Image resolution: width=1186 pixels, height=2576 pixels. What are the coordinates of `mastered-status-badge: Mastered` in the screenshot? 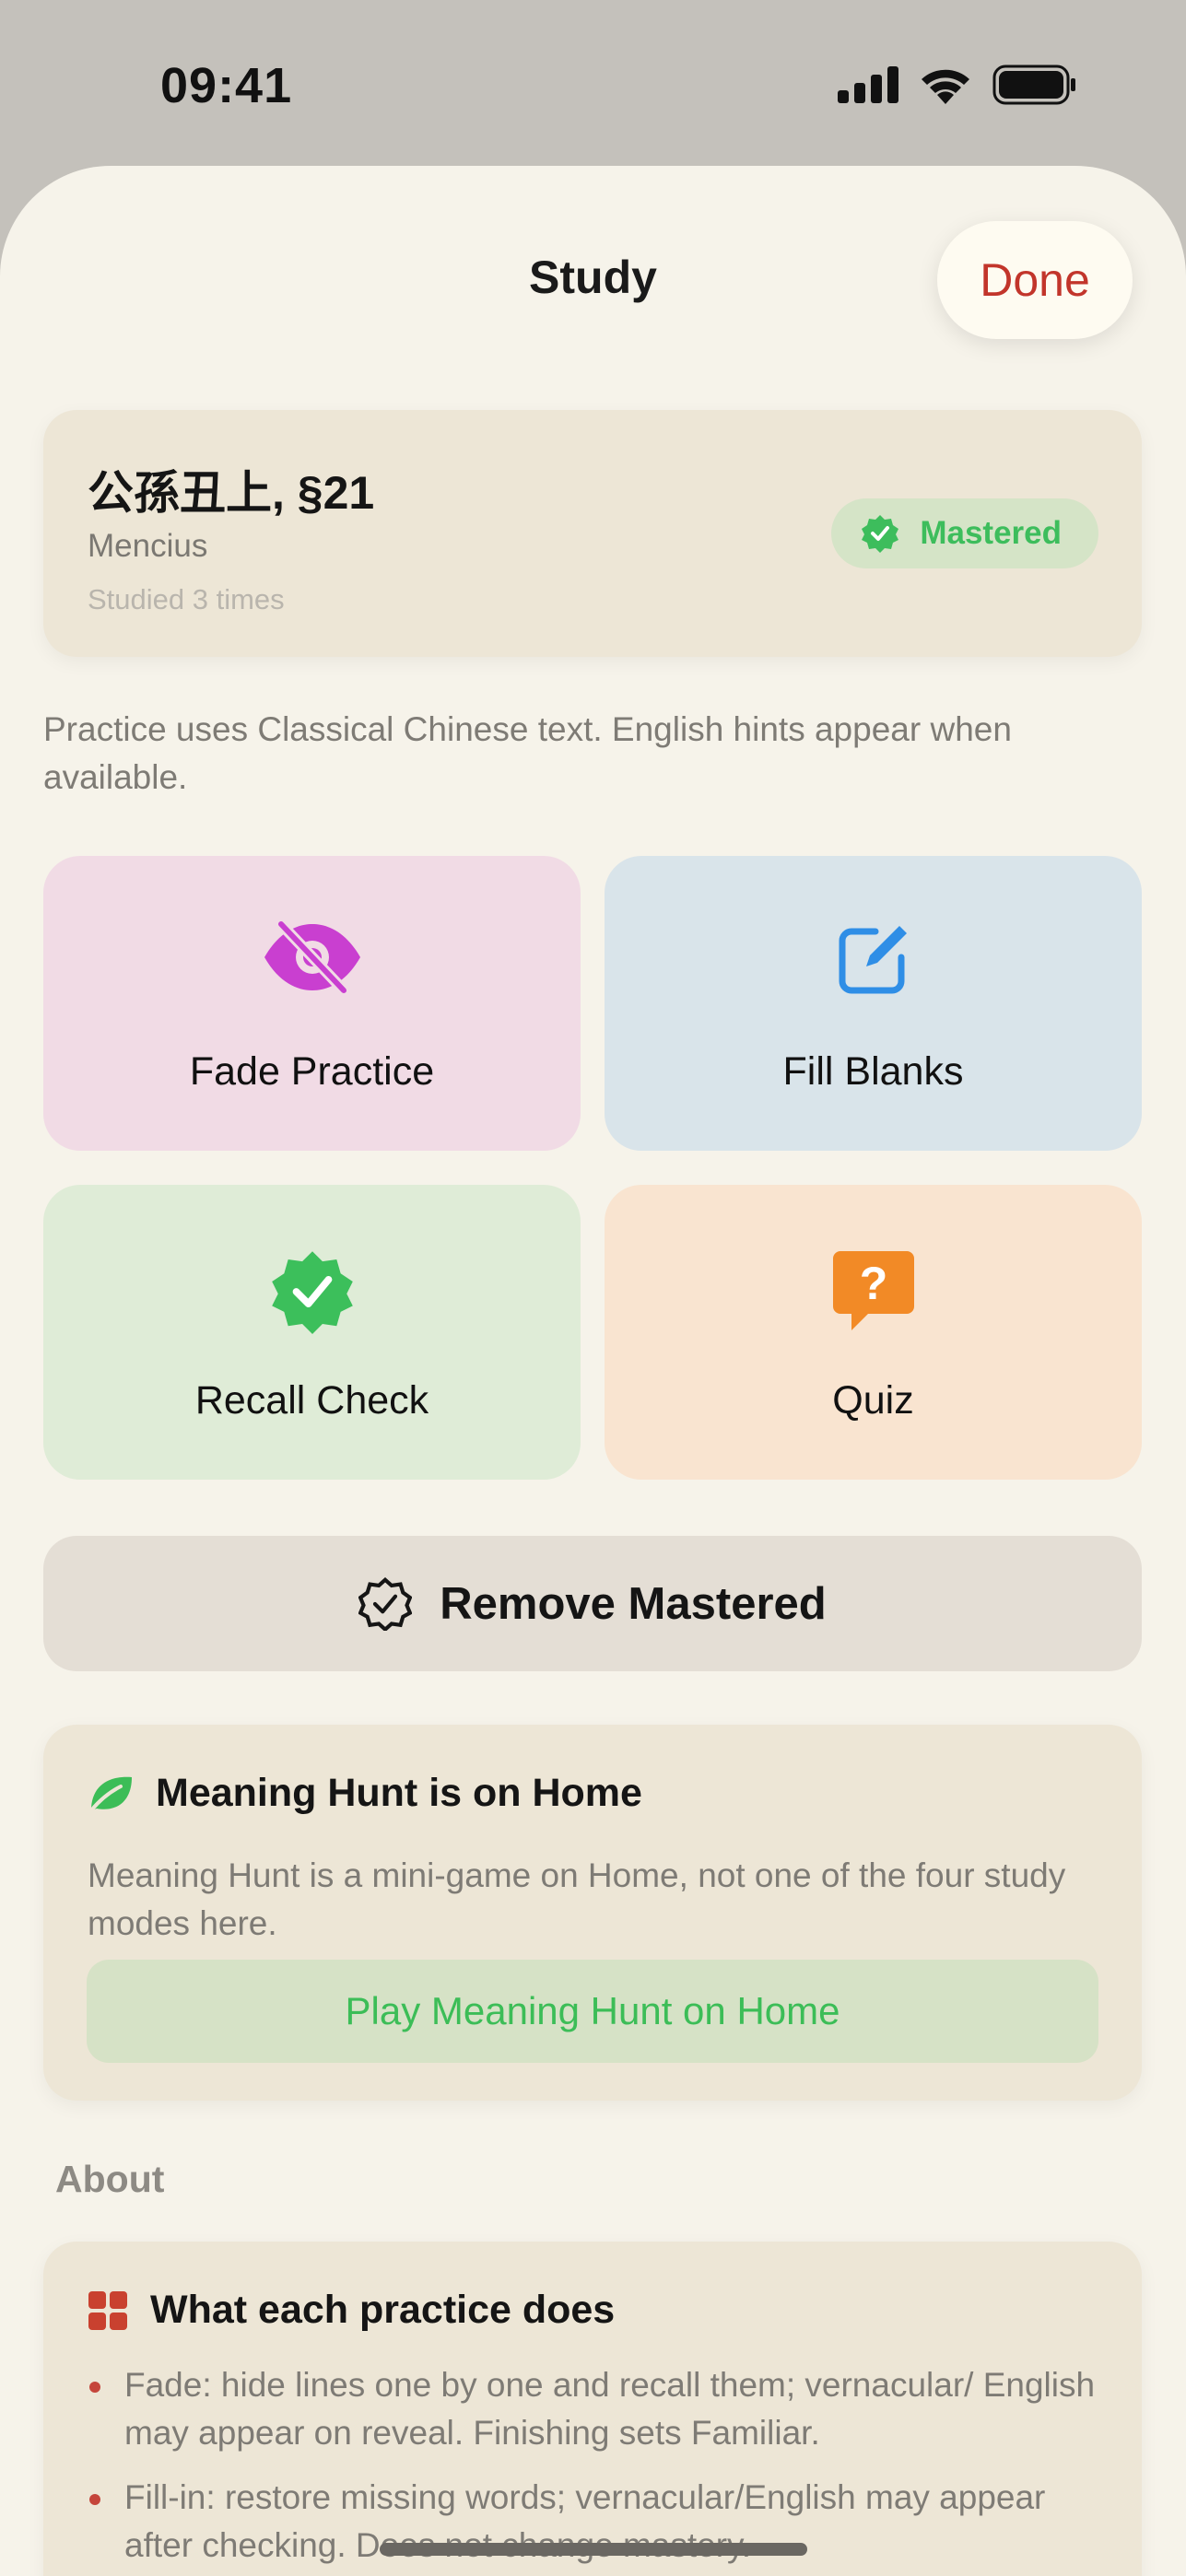 It's located at (964, 533).